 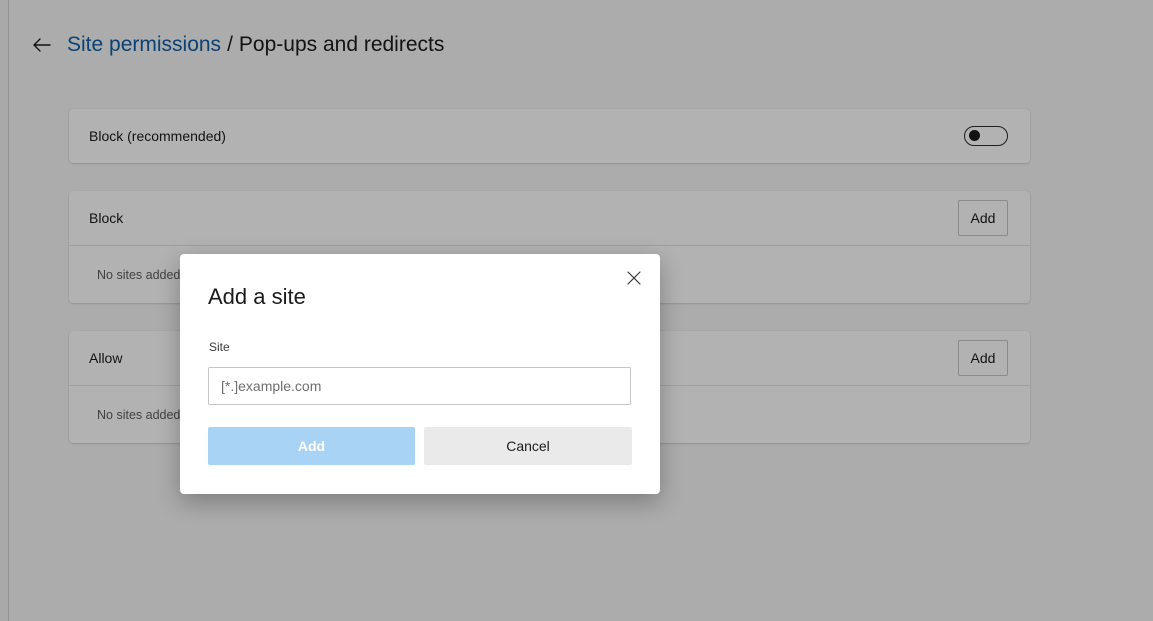 What do you see at coordinates (419, 386) in the screenshot?
I see `site-input` at bounding box center [419, 386].